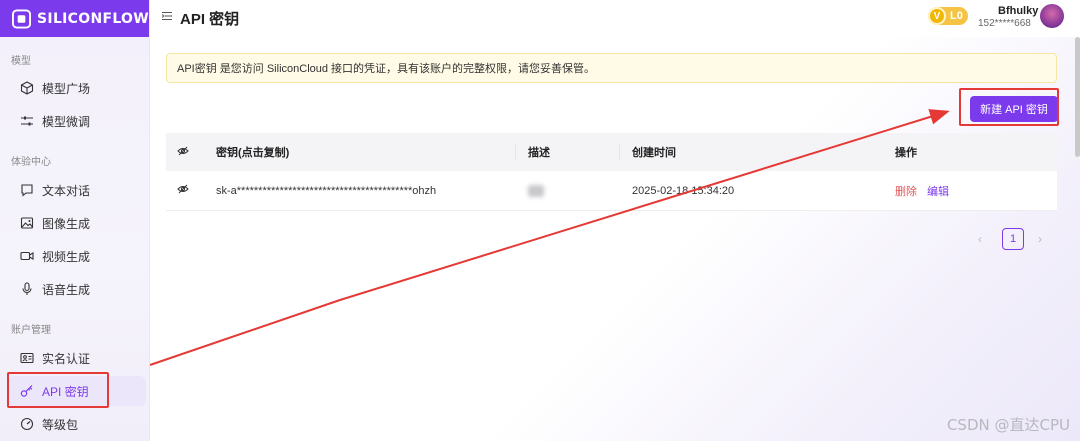  Describe the element at coordinates (22, 18) in the screenshot. I see `logo-icon` at that location.